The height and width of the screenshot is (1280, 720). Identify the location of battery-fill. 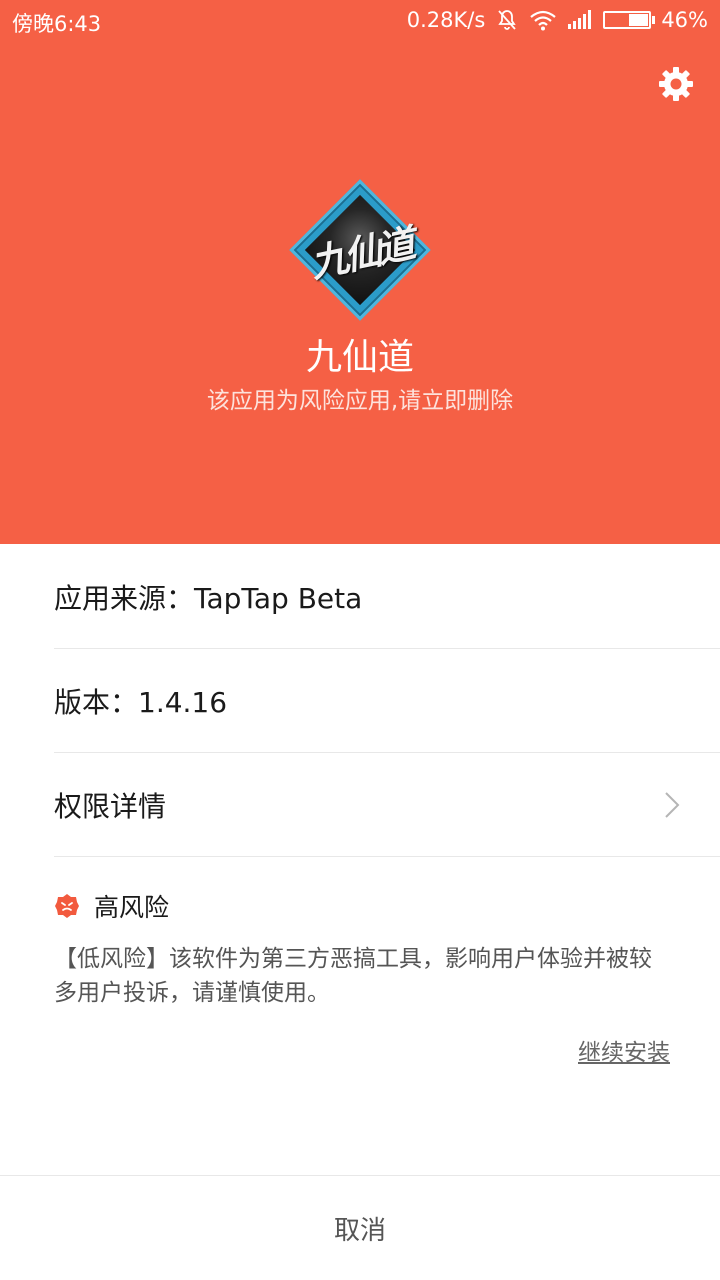
(639, 20).